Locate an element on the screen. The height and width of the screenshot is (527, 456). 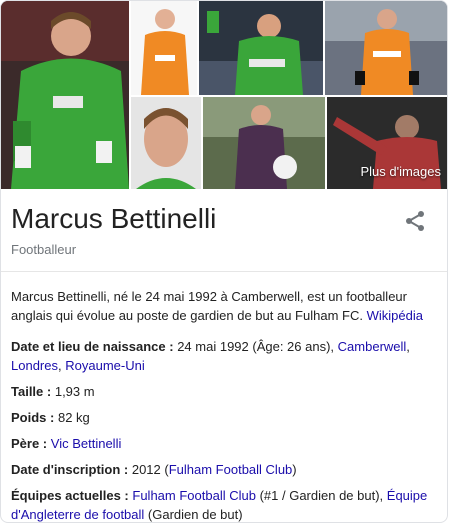
gallery-more-images: Plus d'images is located at coordinates (387, 143).